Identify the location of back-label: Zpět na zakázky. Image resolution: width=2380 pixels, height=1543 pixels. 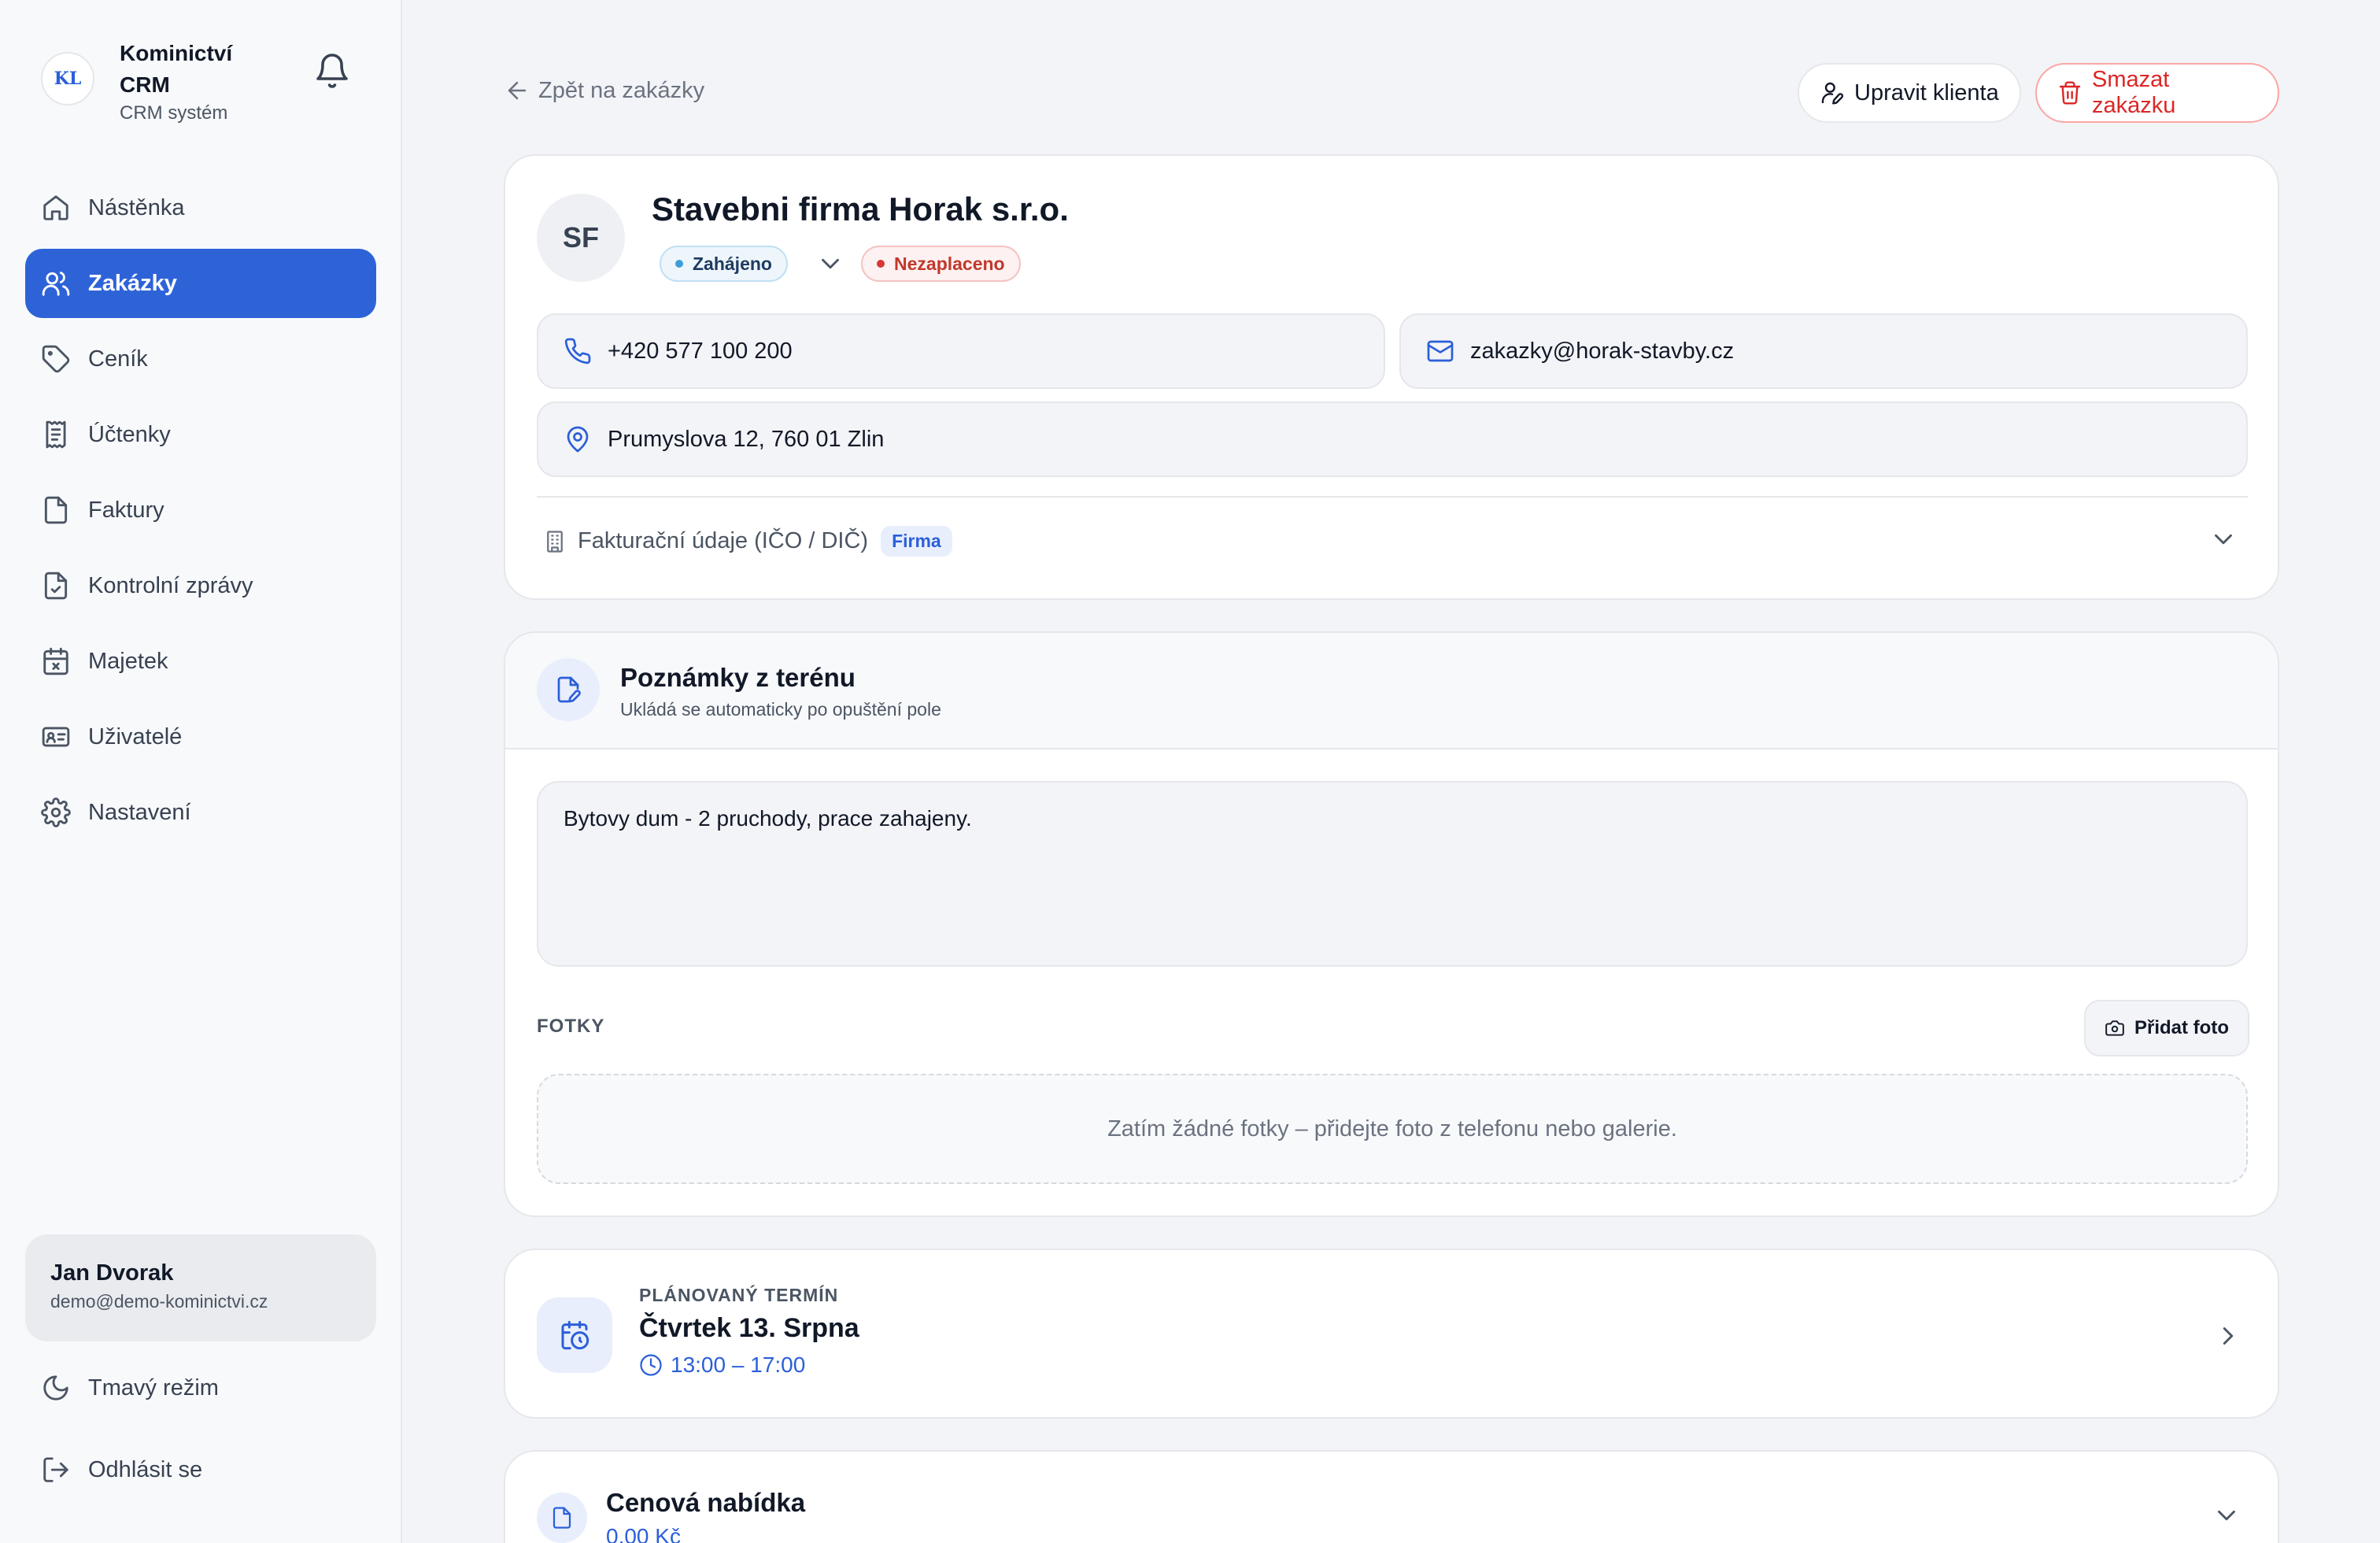
(621, 90).